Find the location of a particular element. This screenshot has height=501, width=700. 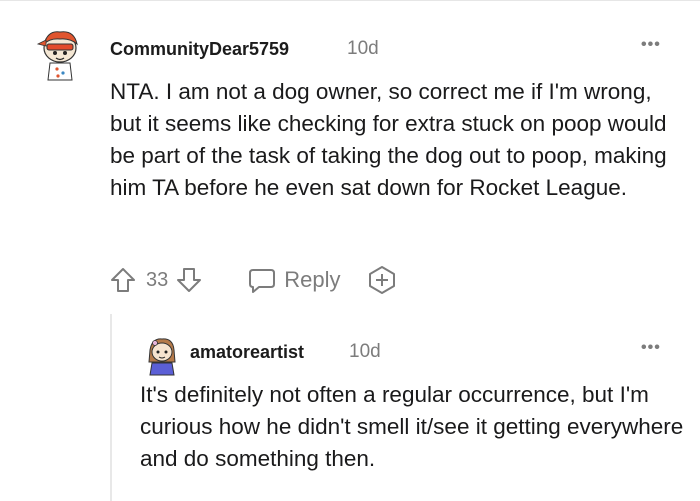

reply-more-options-button: ••• is located at coordinates (651, 348).